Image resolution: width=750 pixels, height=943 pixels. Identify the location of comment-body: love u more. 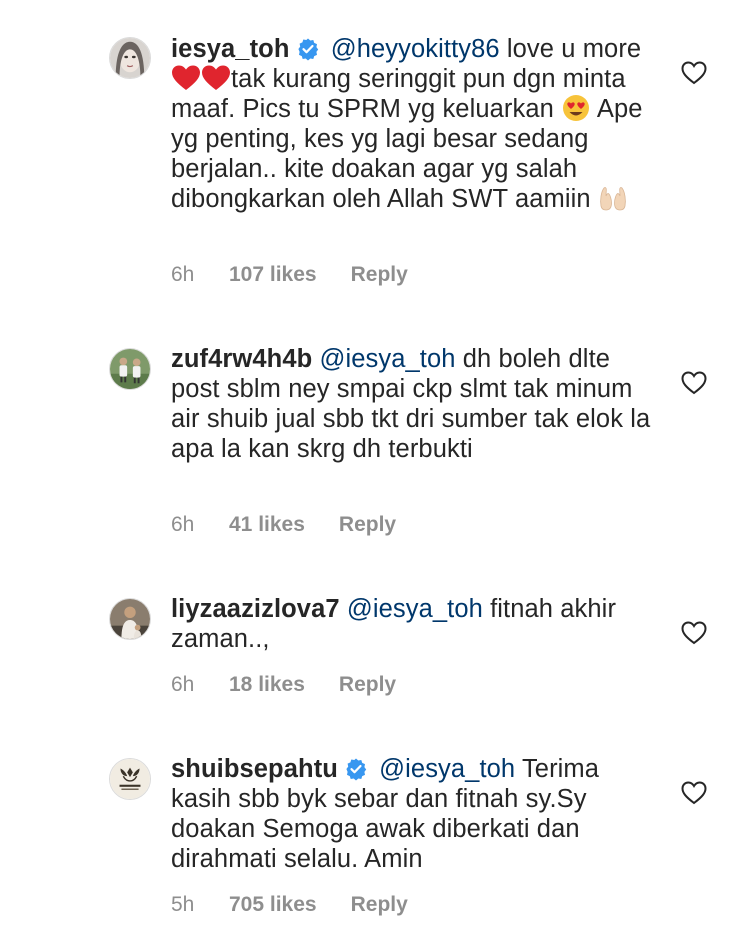
(574, 49).